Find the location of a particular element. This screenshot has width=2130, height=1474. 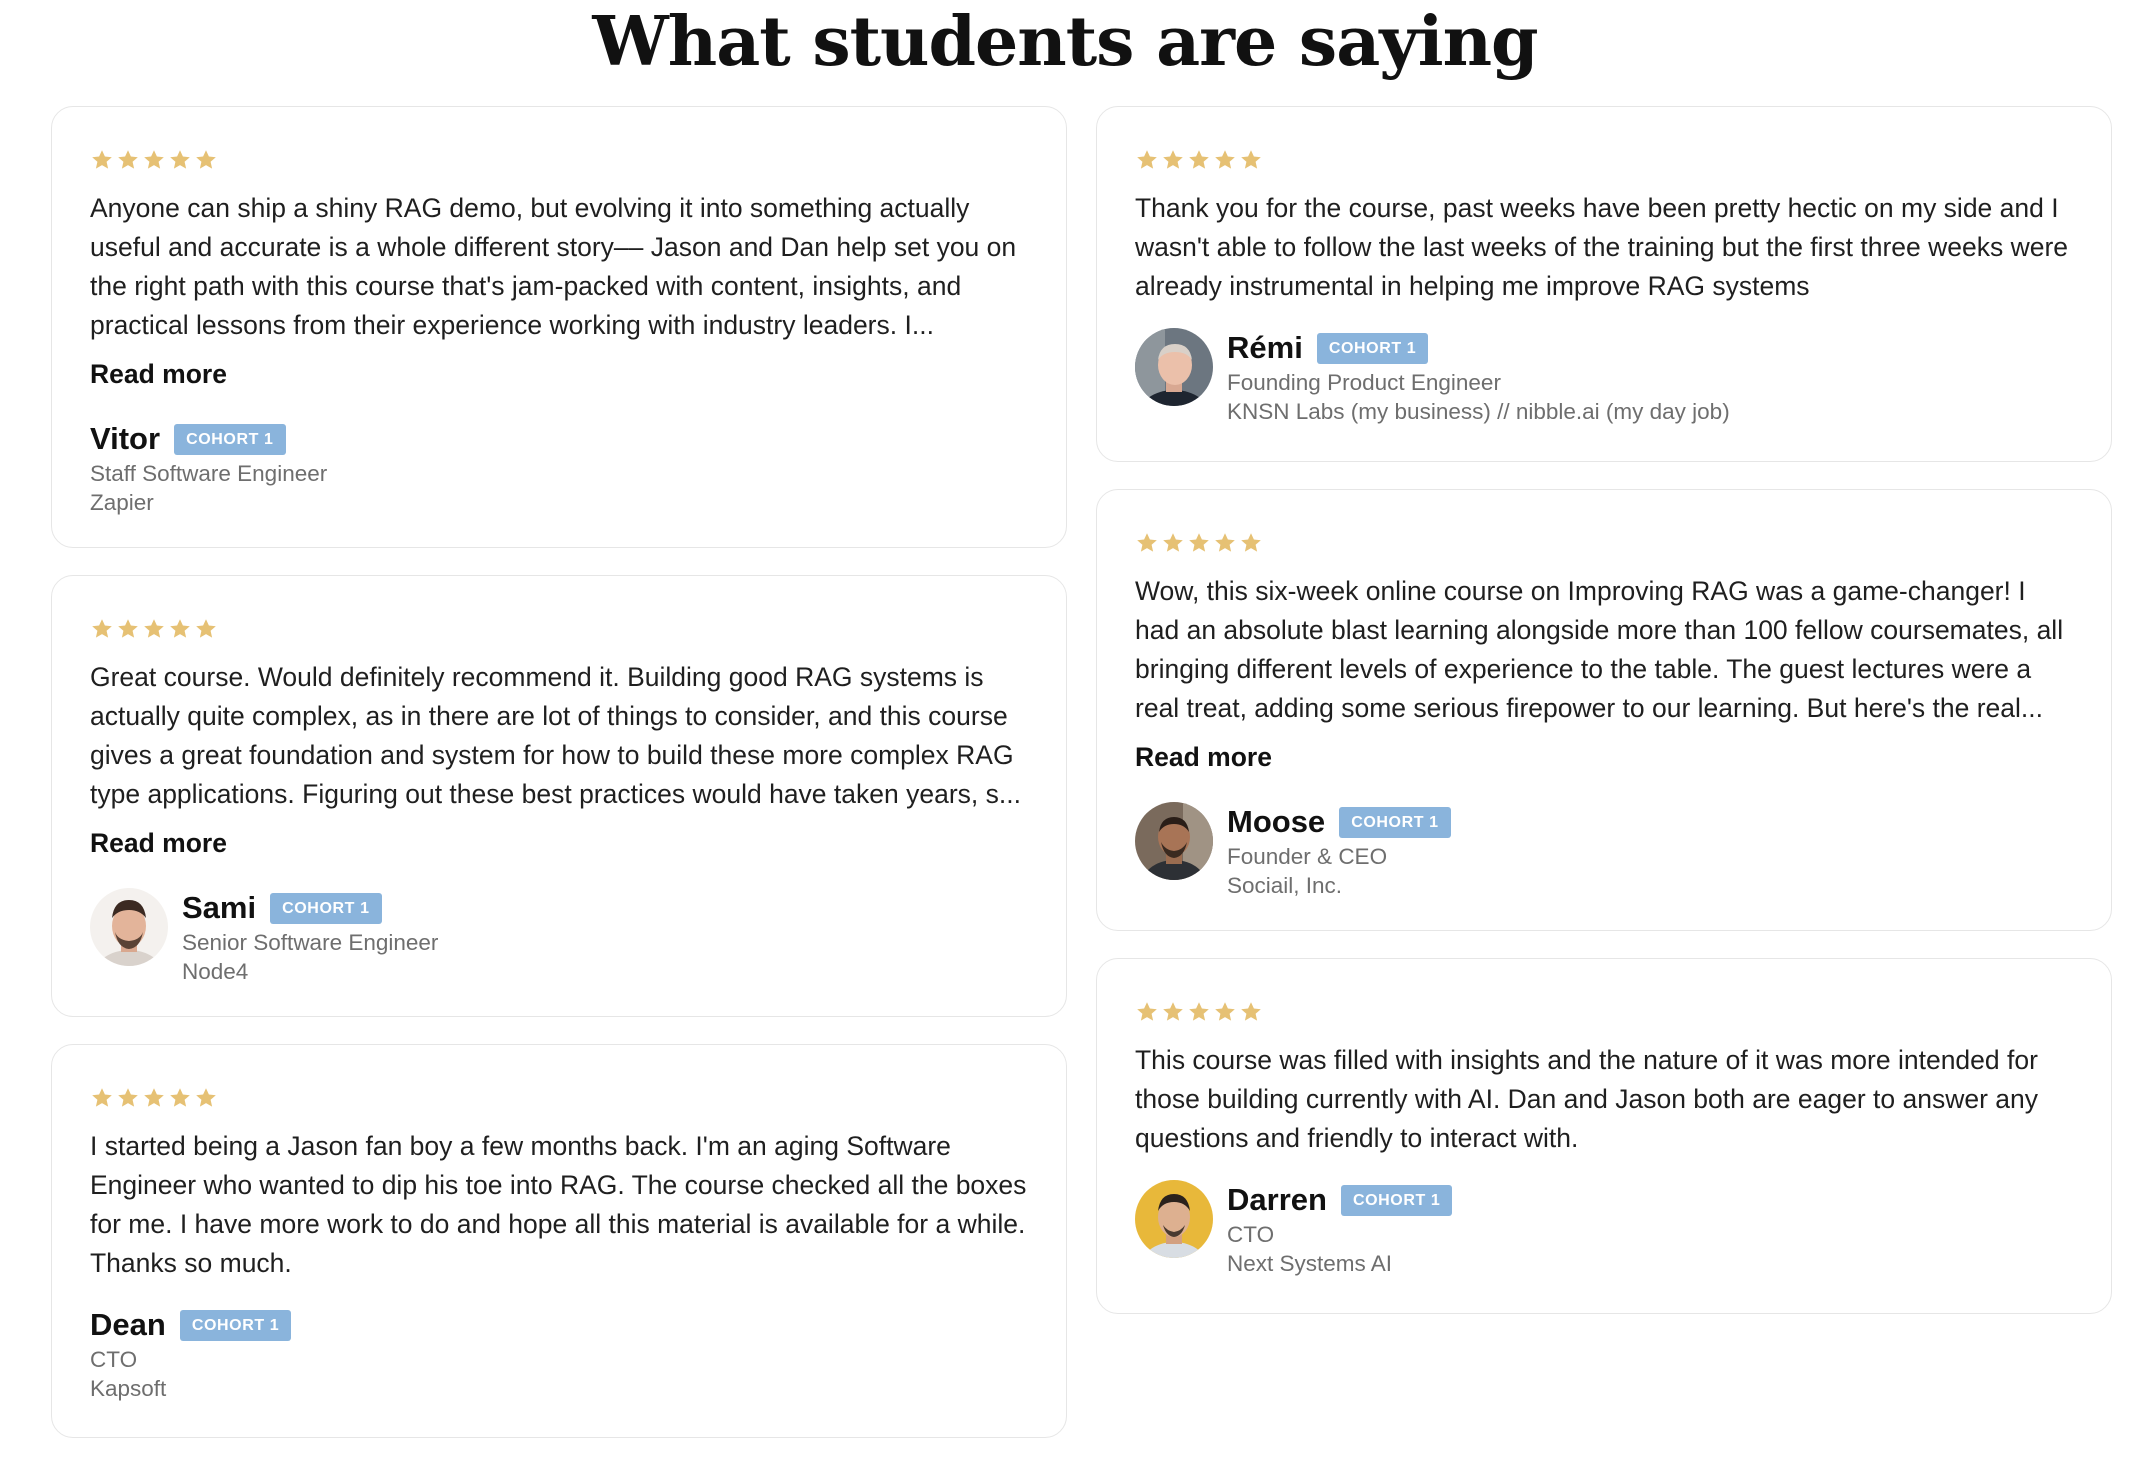

author-company: Zapier is located at coordinates (122, 502).